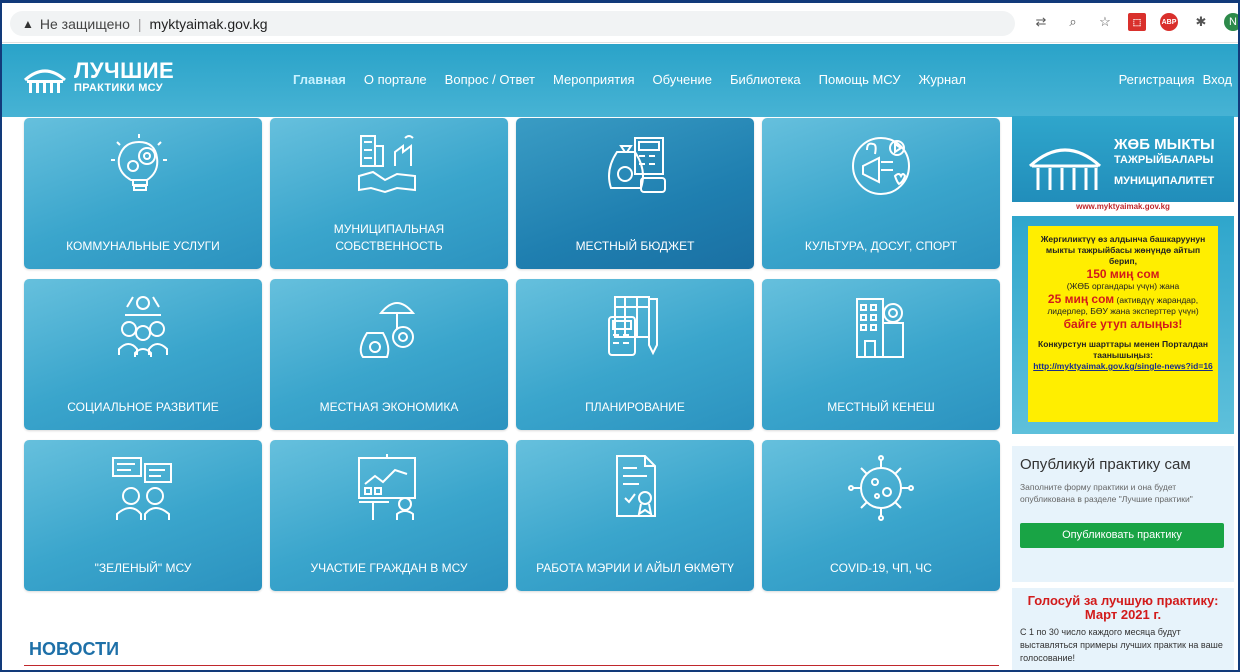 Image resolution: width=1240 pixels, height=672 pixels. Describe the element at coordinates (682, 79) in the screenshot. I see `nav-training: Обучение` at that location.